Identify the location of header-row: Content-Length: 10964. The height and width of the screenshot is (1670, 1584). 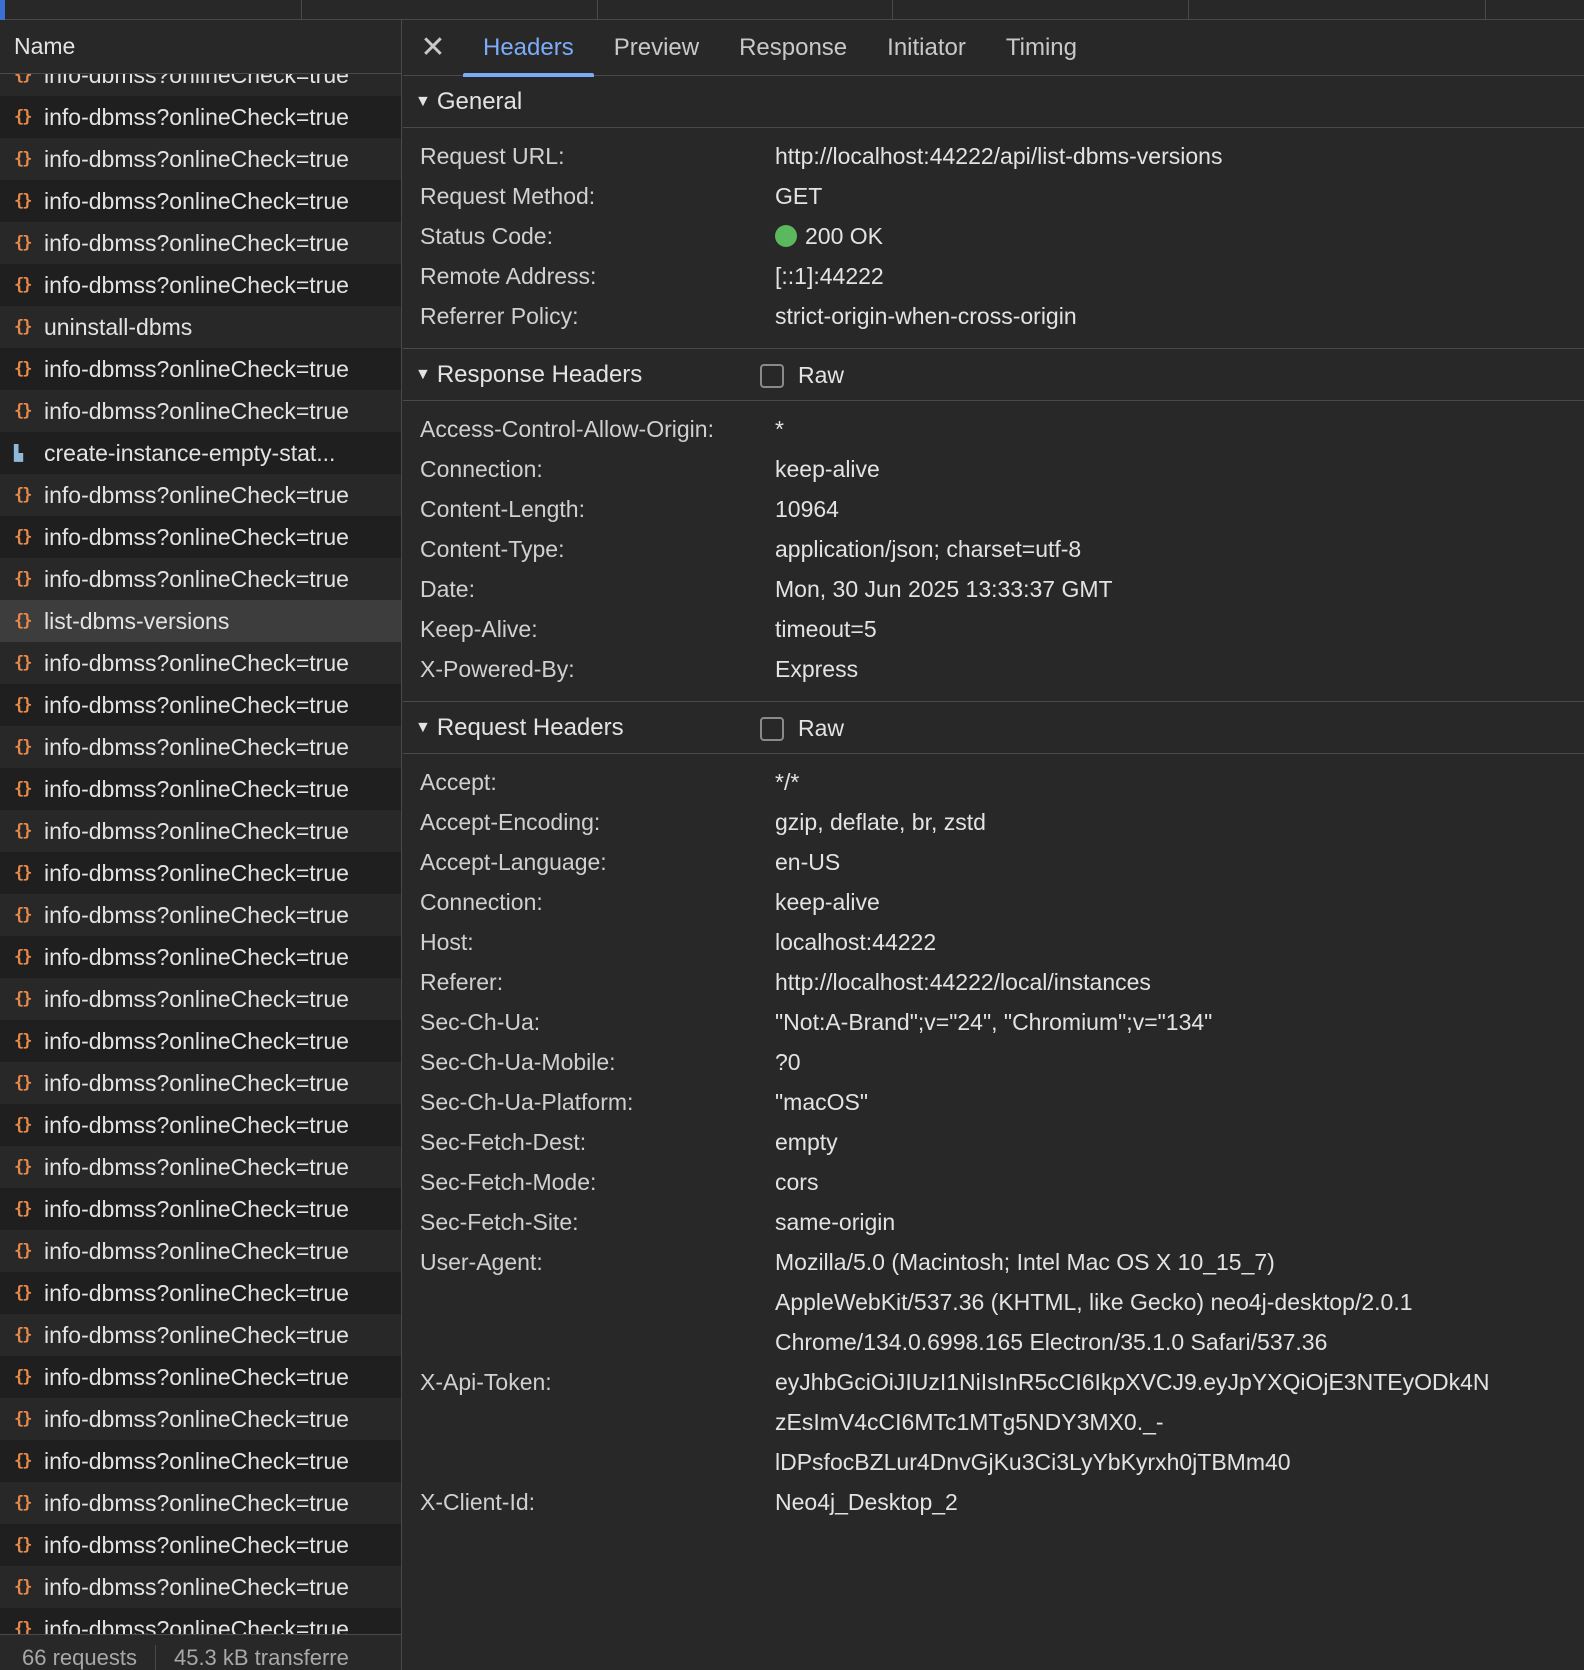
(993, 509).